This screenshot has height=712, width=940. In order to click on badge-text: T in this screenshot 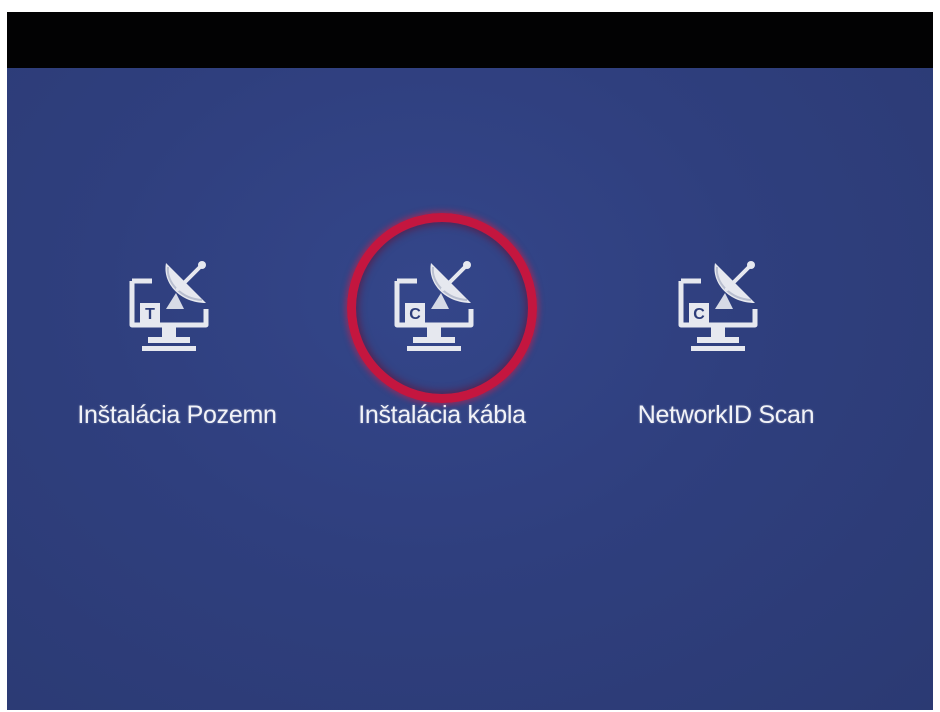, I will do `click(150, 314)`.